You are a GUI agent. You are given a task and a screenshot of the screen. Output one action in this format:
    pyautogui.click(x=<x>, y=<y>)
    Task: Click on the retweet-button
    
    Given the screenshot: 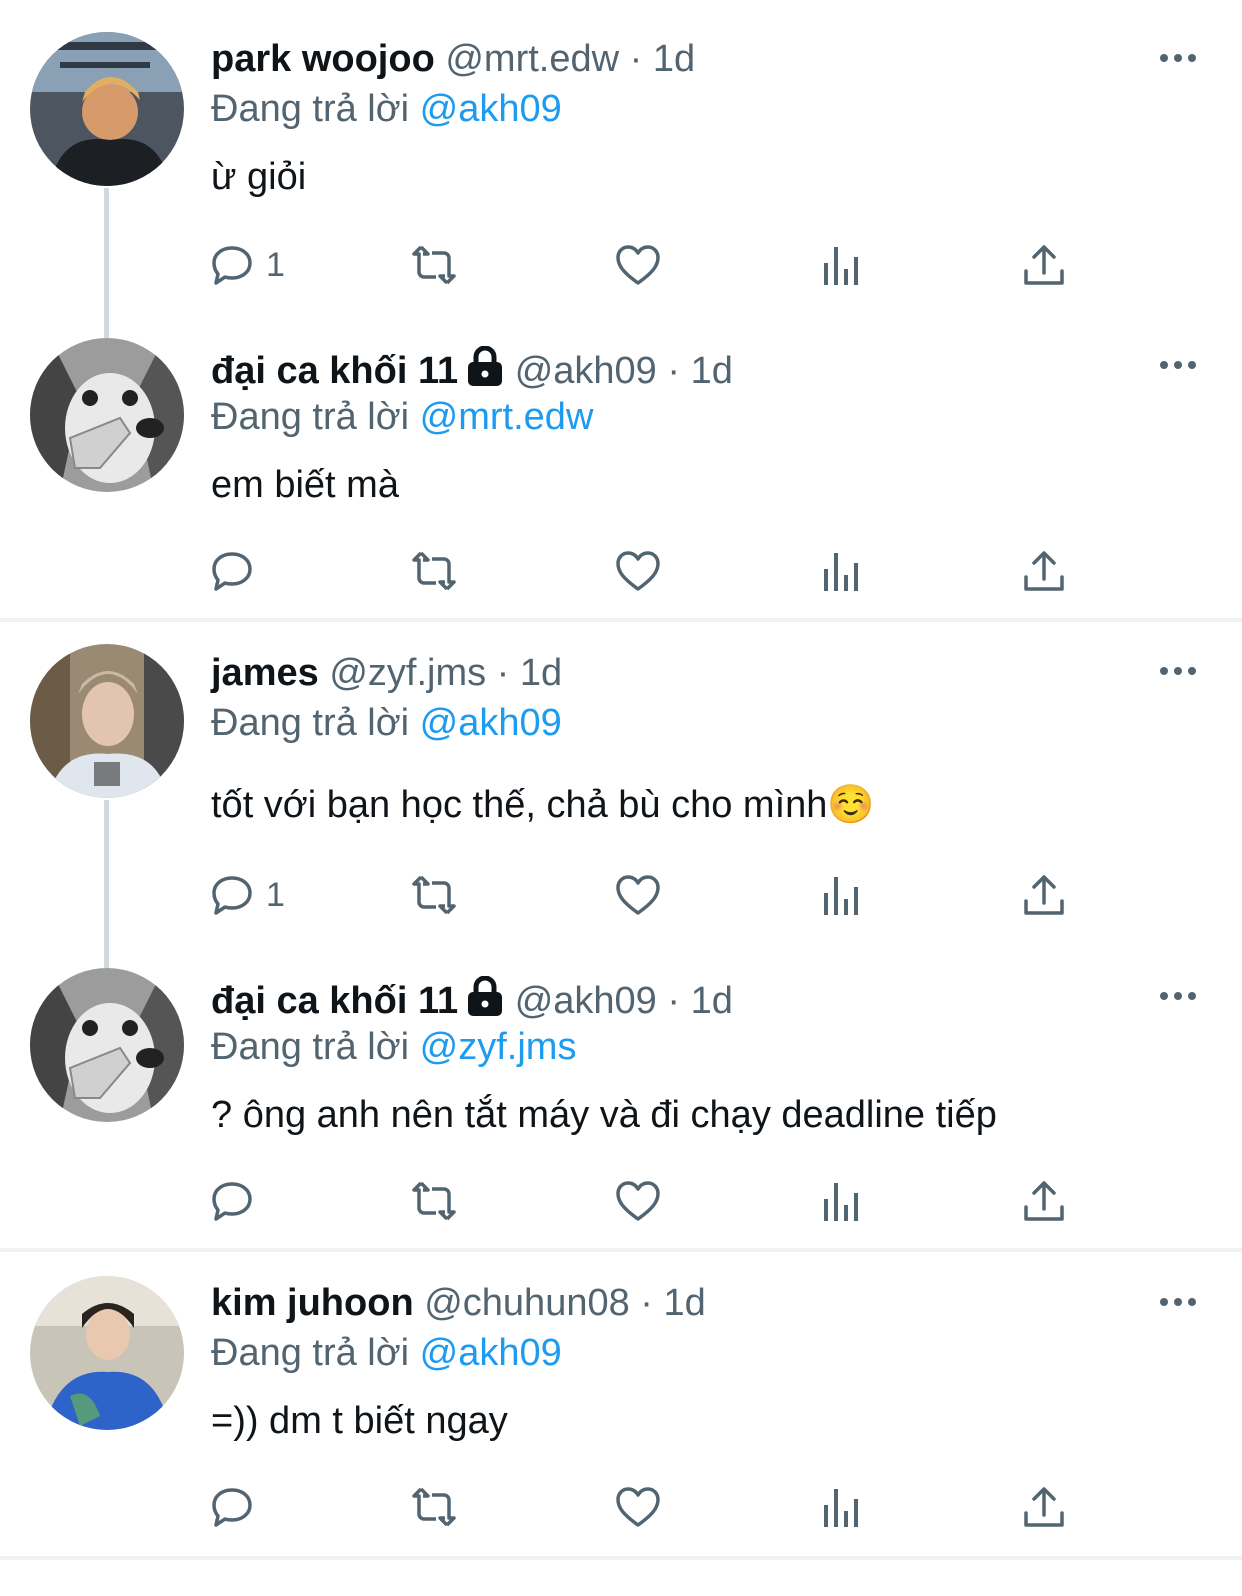 What is the action you would take?
    pyautogui.click(x=434, y=1507)
    